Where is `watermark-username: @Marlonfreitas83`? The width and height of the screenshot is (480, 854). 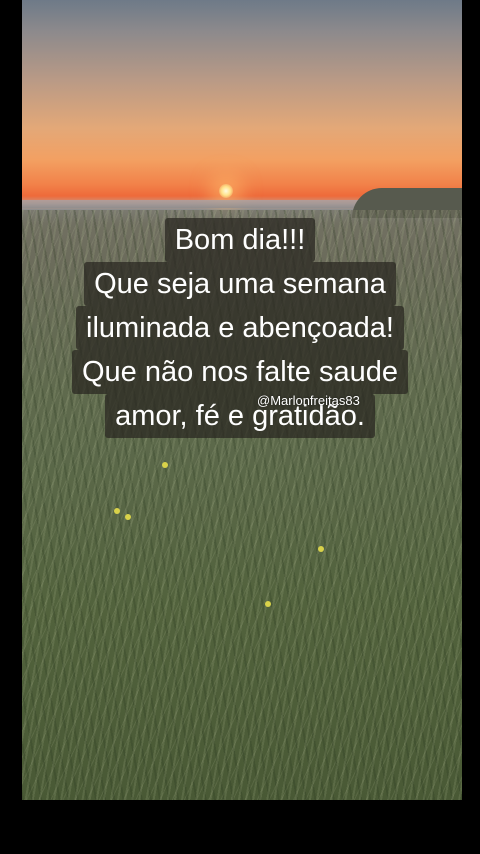
watermark-username: @Marlonfreitas83 is located at coordinates (308, 400).